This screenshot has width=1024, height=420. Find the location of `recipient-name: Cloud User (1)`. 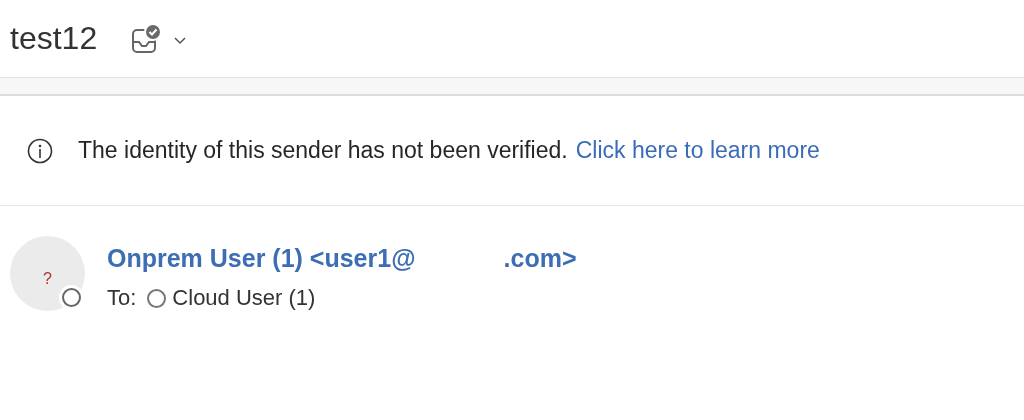

recipient-name: Cloud User (1) is located at coordinates (244, 298).